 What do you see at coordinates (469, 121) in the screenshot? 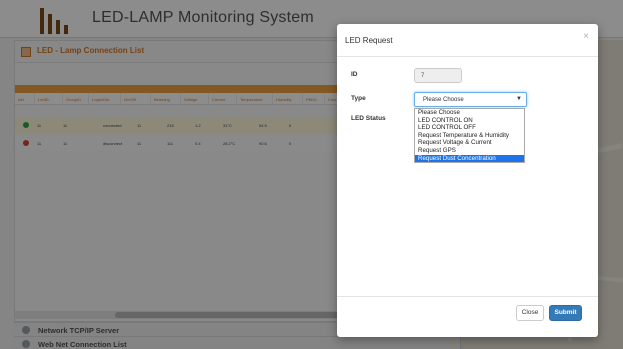
I see `type-option-led-on: LED CONTROL ON` at bounding box center [469, 121].